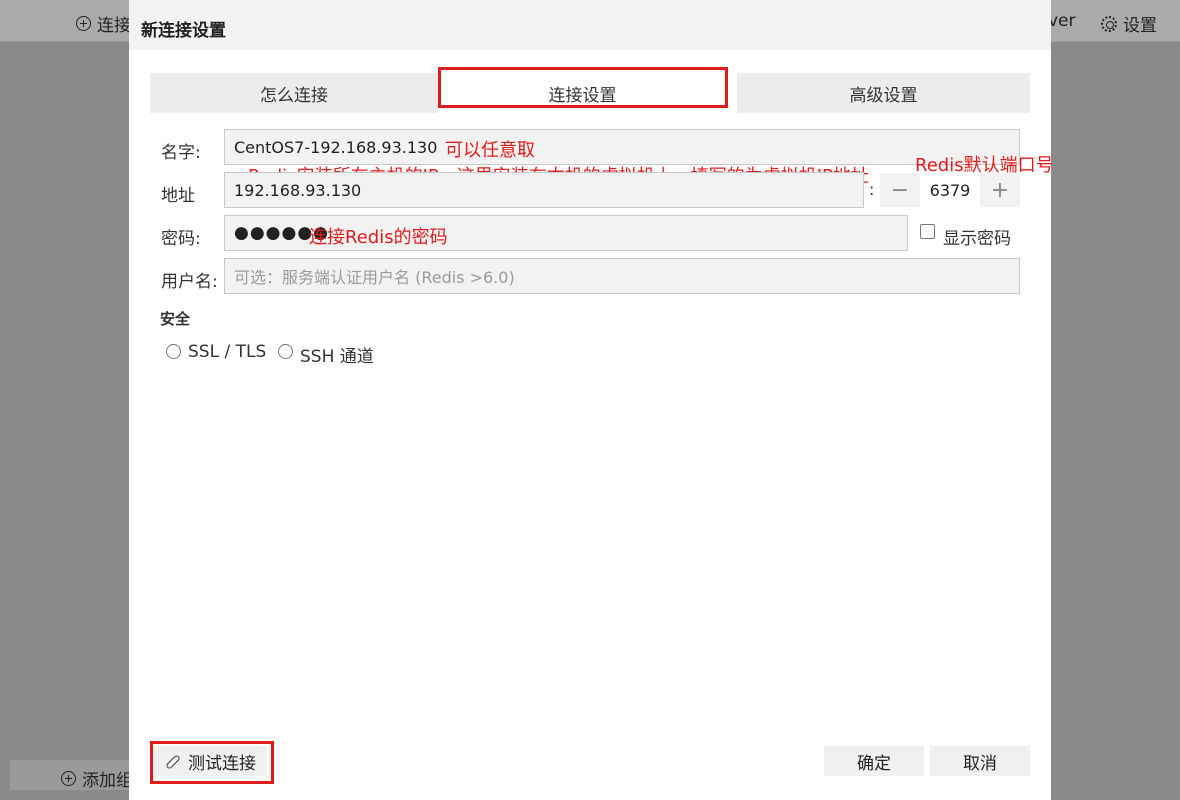 This screenshot has height=800, width=1180. What do you see at coordinates (294, 93) in the screenshot?
I see `tab-how-to-connect: 怎么连接` at bounding box center [294, 93].